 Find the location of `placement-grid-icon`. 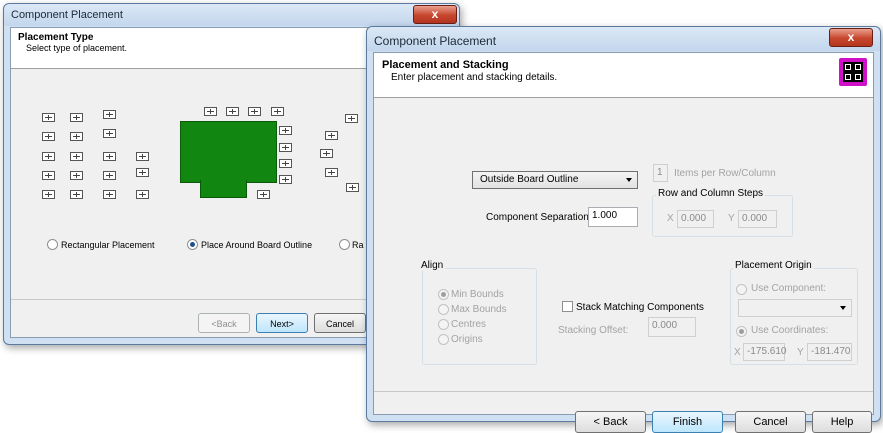

placement-grid-icon is located at coordinates (853, 72).